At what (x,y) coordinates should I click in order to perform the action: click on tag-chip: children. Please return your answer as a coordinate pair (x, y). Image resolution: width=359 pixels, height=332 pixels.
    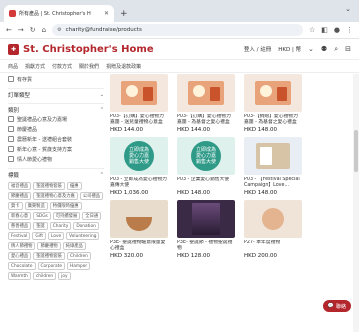
    Looking at the image, I should click on (44, 276).